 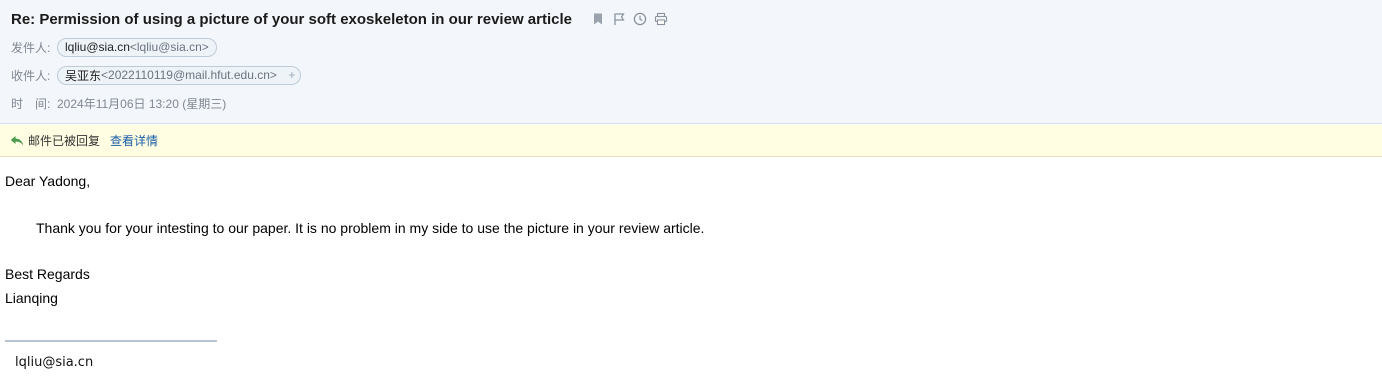 What do you see at coordinates (134, 140) in the screenshot?
I see `view-details-link: 查看详情` at bounding box center [134, 140].